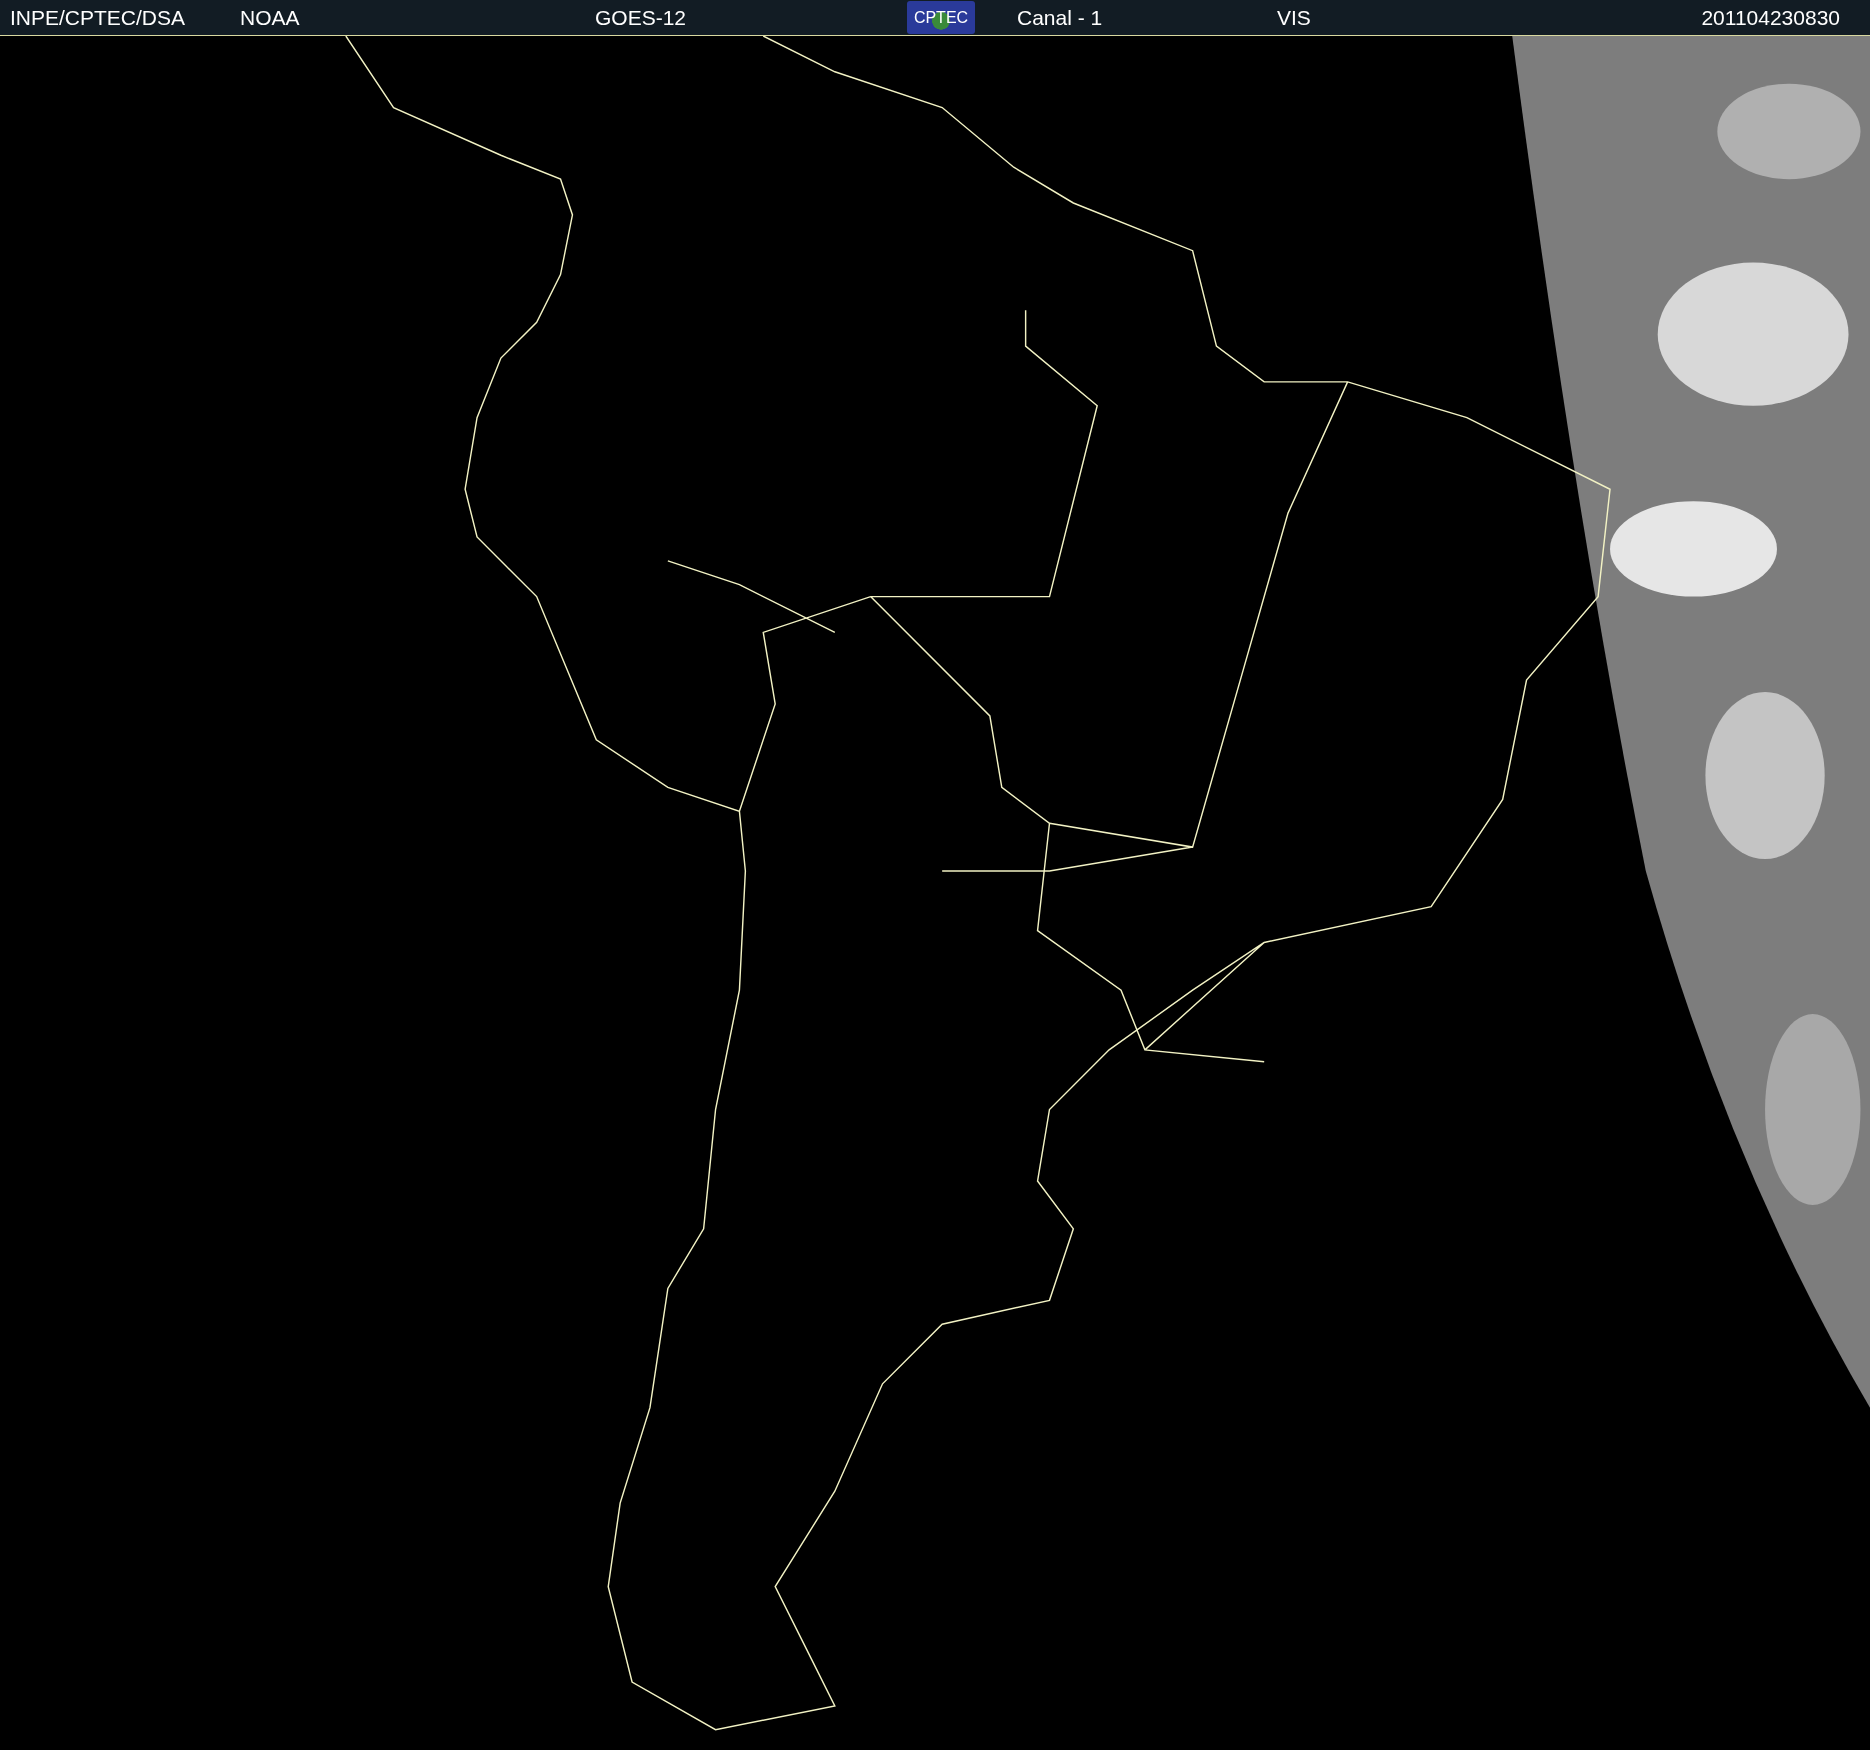  I want to click on header-label: Canal - 1, so click(1060, 17).